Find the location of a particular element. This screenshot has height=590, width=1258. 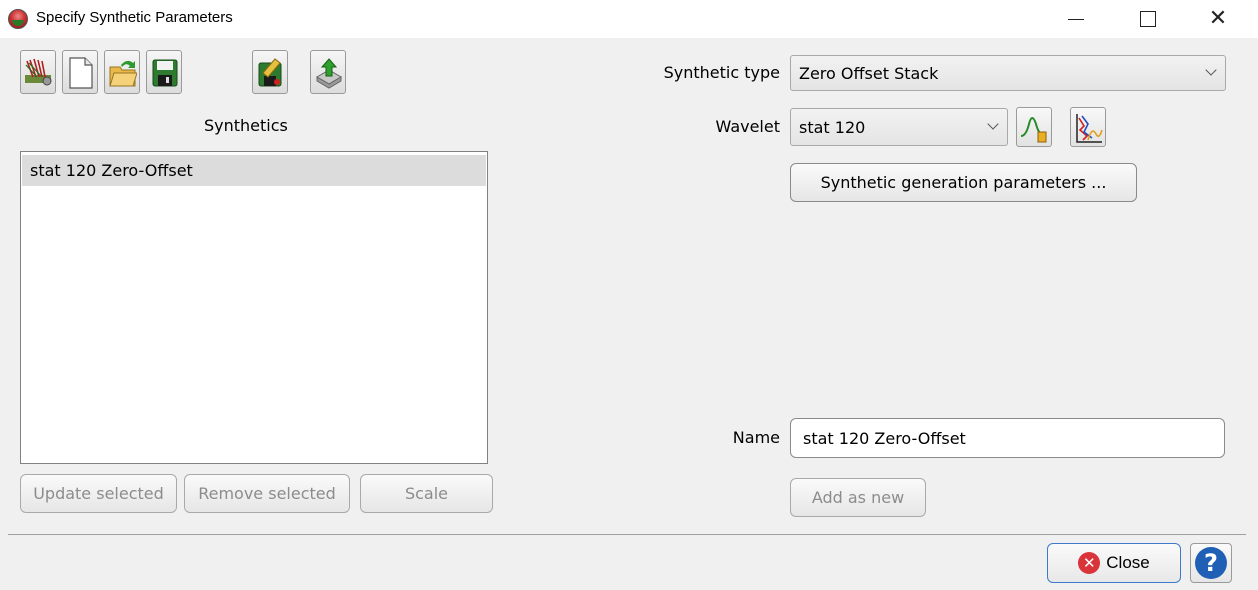

app-icon is located at coordinates (18, 19).